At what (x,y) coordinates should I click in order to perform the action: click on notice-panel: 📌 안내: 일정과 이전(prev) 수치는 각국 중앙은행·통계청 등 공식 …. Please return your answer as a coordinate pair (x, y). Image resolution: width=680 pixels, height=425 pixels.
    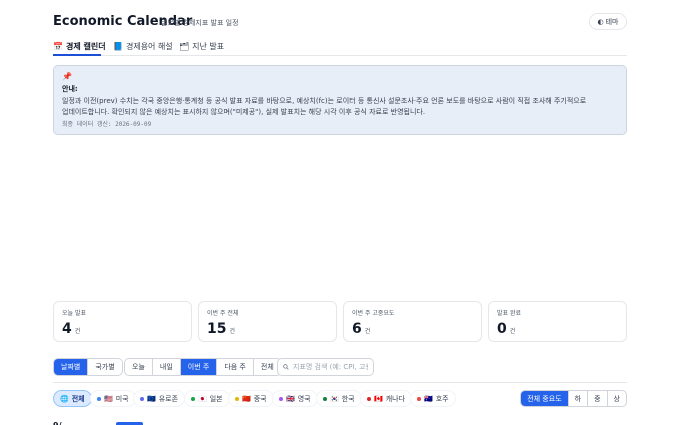
    Looking at the image, I should click on (340, 100).